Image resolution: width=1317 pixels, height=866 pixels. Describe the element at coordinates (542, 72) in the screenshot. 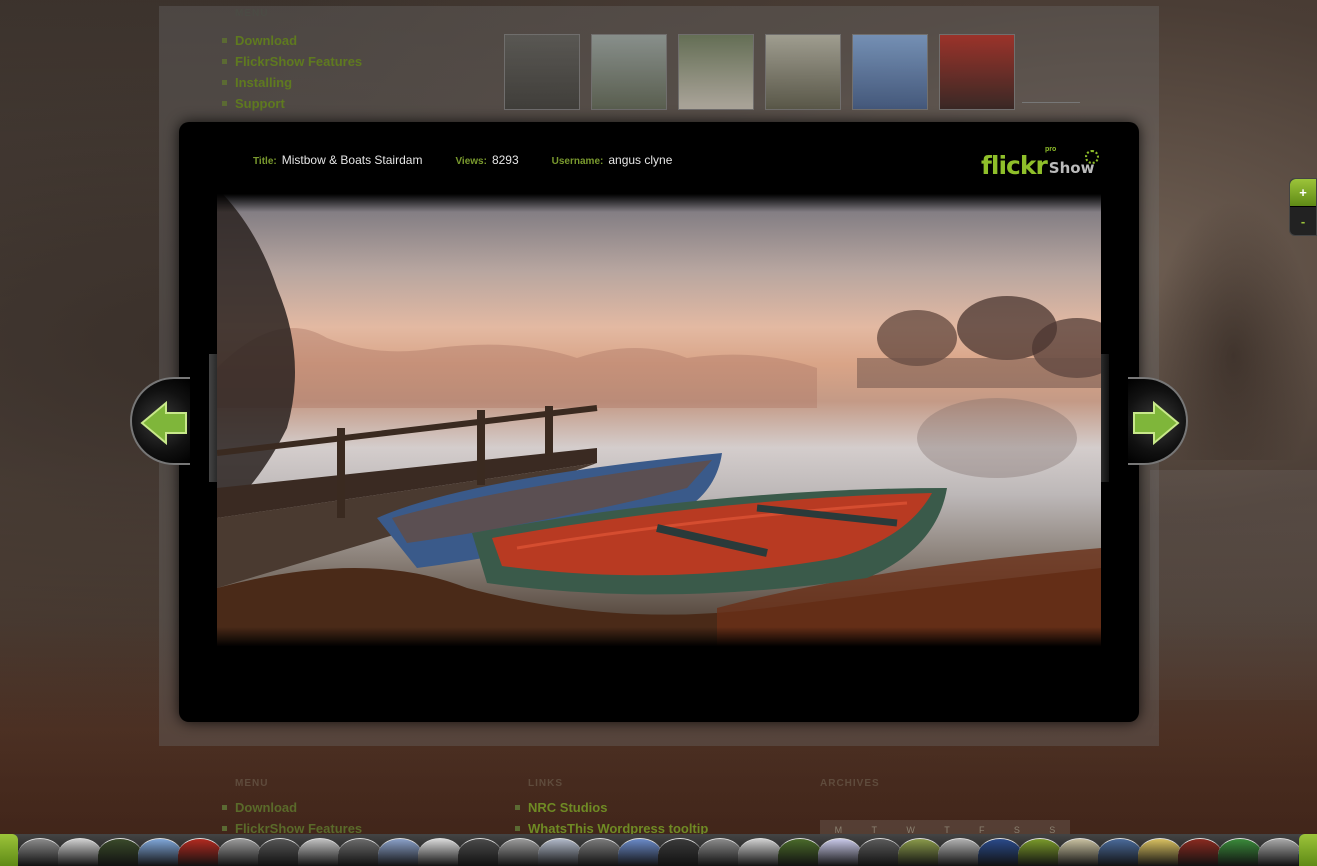

I see `thumbnail-pagoda` at that location.